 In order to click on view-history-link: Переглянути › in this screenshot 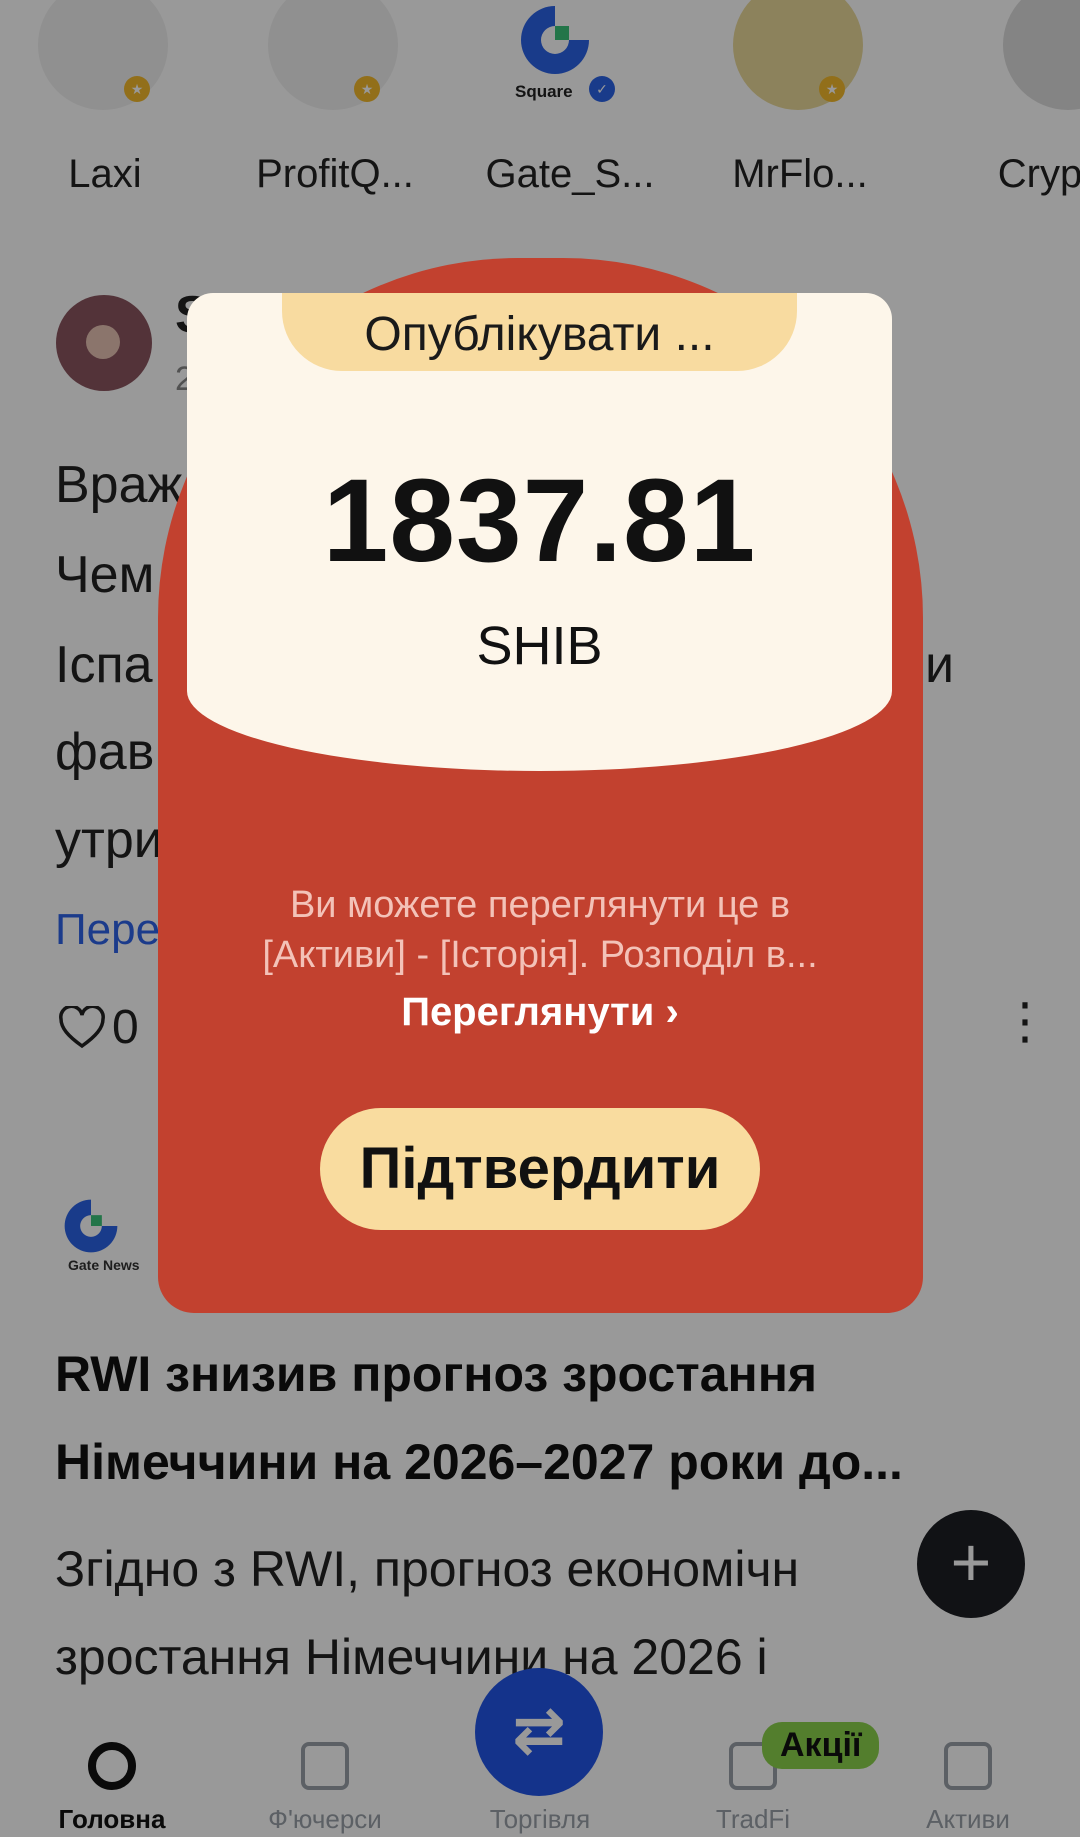, I will do `click(540, 1012)`.